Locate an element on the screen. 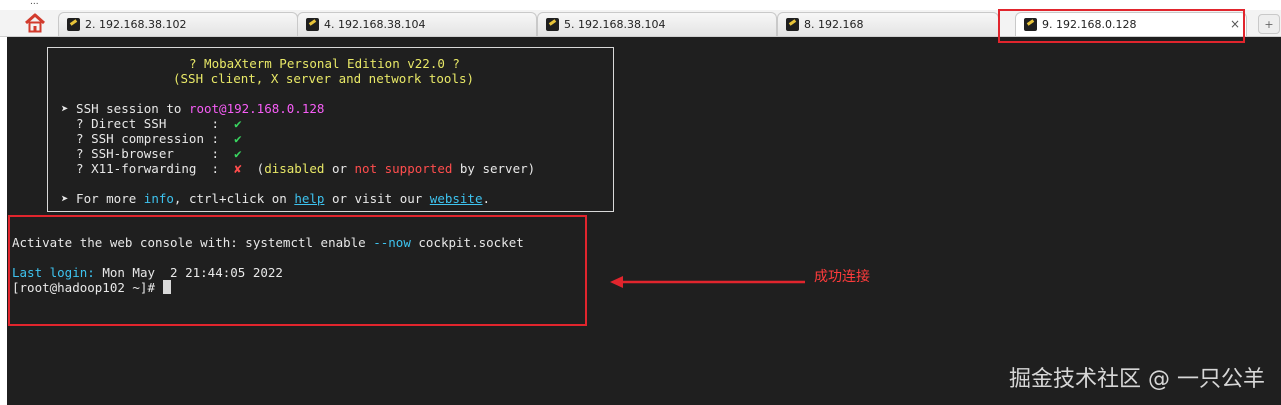 This screenshot has height=405, width=1281. annotation-arrow-icon is located at coordinates (707, 282).